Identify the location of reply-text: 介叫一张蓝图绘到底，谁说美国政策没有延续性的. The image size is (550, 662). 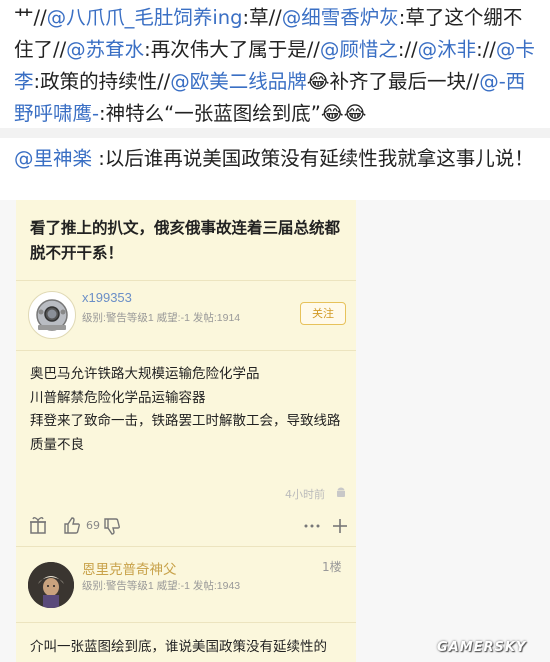
(178, 647).